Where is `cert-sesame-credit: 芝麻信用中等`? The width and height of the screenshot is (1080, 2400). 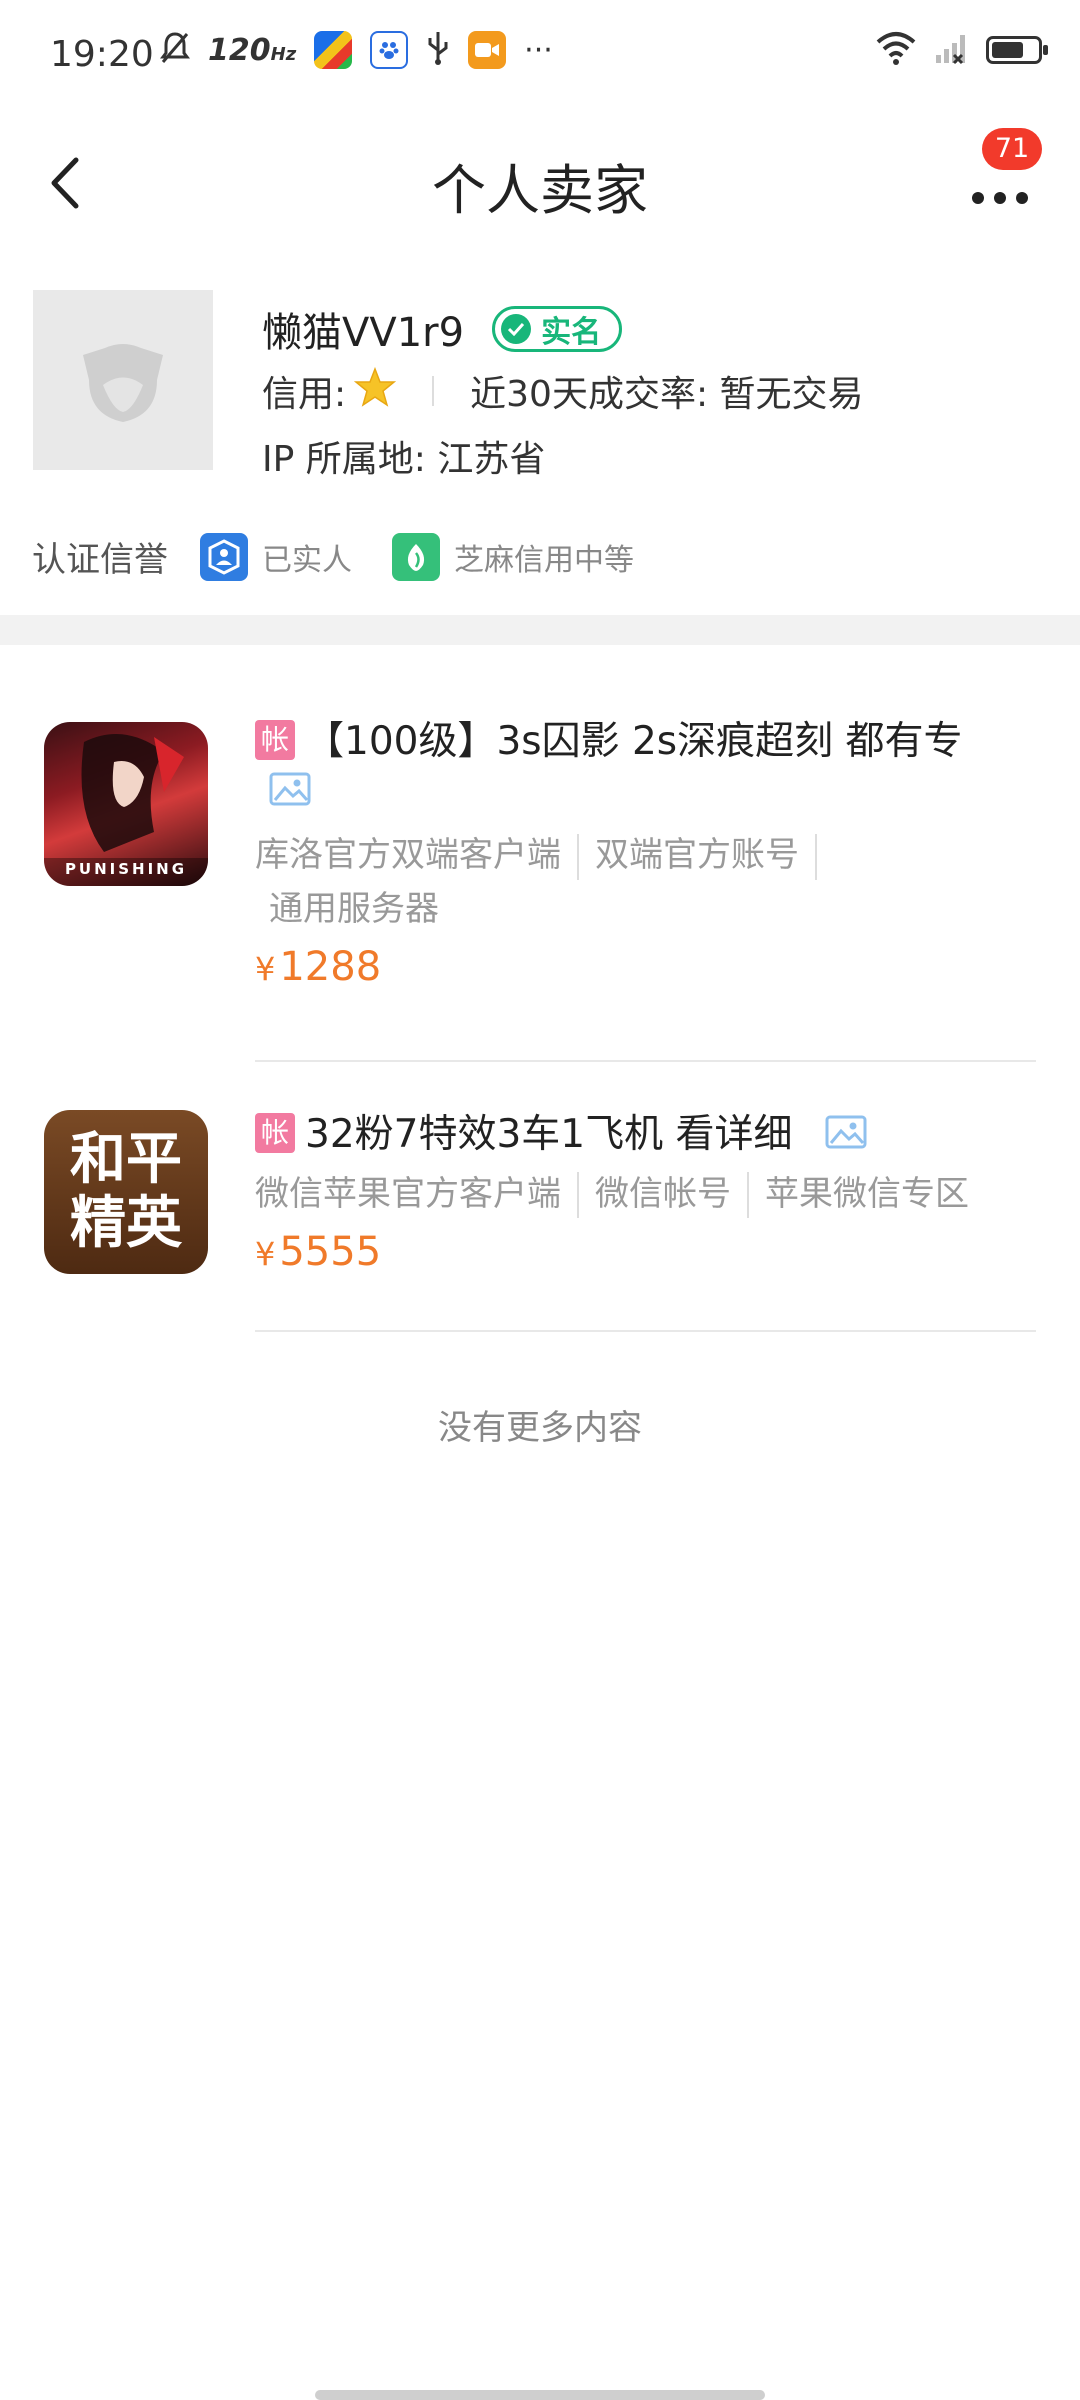 cert-sesame-credit: 芝麻信用中等 is located at coordinates (513, 556).